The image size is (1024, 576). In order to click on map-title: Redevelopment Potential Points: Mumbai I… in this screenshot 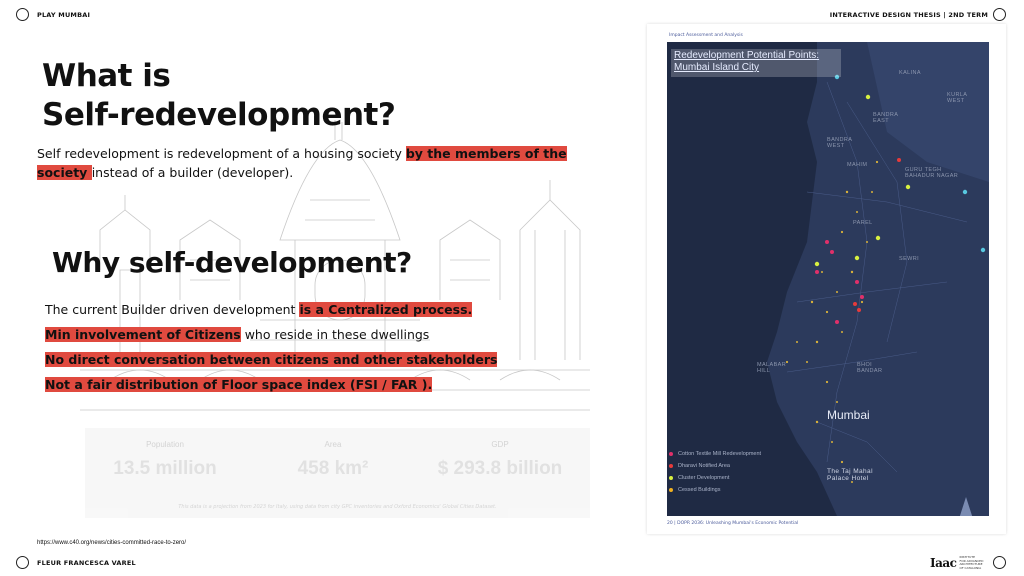, I will do `click(756, 63)`.